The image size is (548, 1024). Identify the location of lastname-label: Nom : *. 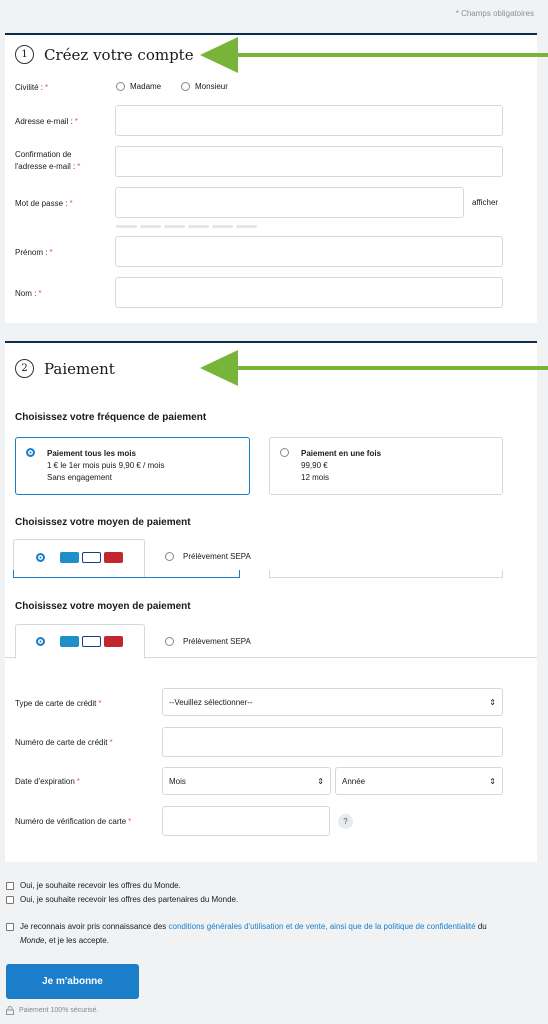
(28, 293).